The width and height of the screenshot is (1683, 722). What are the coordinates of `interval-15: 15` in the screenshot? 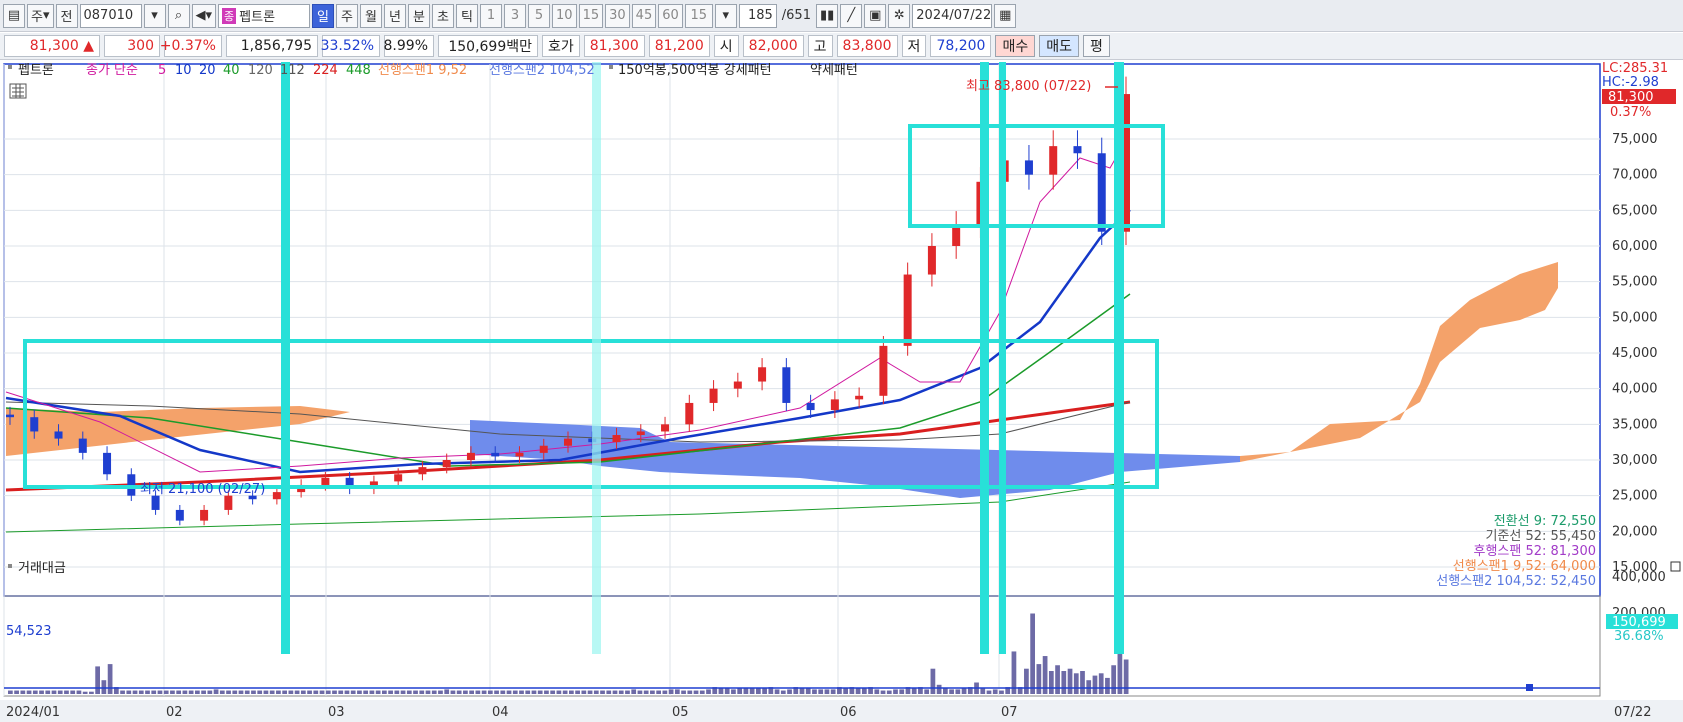 It's located at (591, 15).